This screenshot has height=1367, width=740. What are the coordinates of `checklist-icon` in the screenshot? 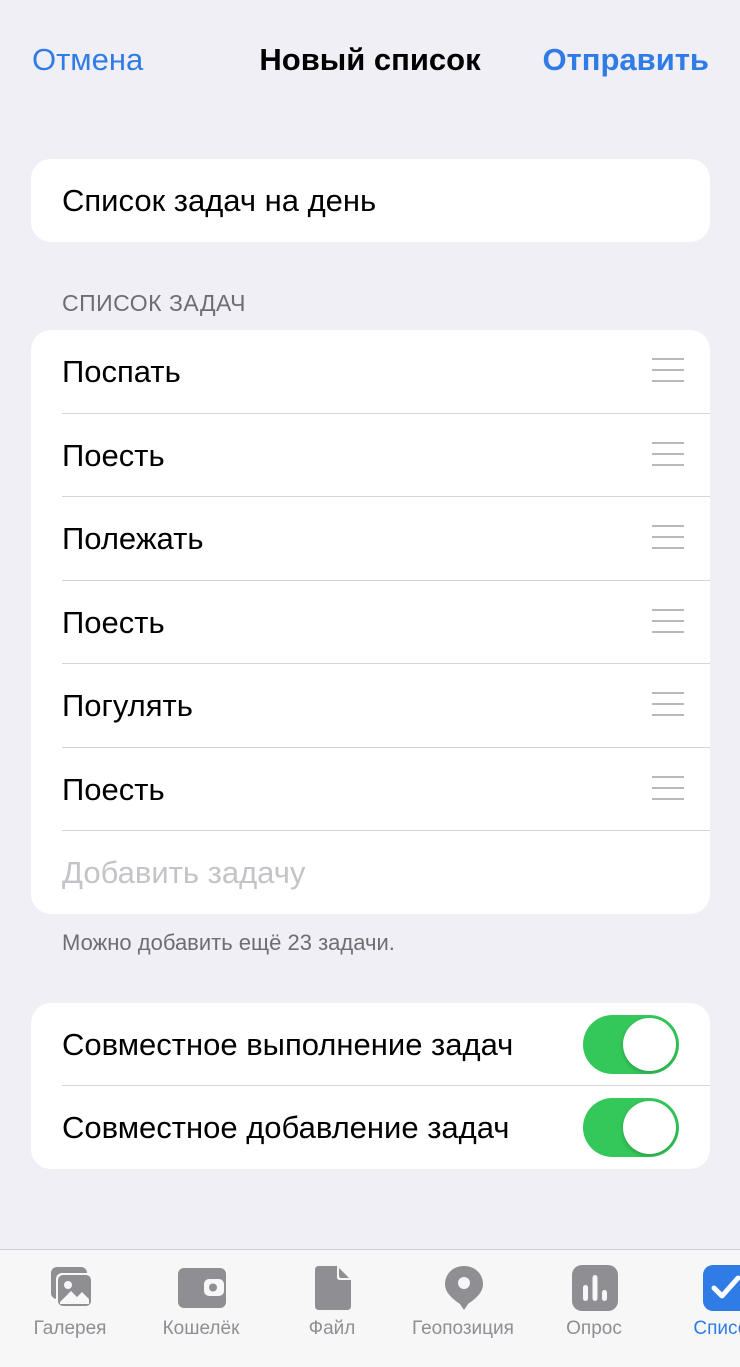 It's located at (721, 1288).